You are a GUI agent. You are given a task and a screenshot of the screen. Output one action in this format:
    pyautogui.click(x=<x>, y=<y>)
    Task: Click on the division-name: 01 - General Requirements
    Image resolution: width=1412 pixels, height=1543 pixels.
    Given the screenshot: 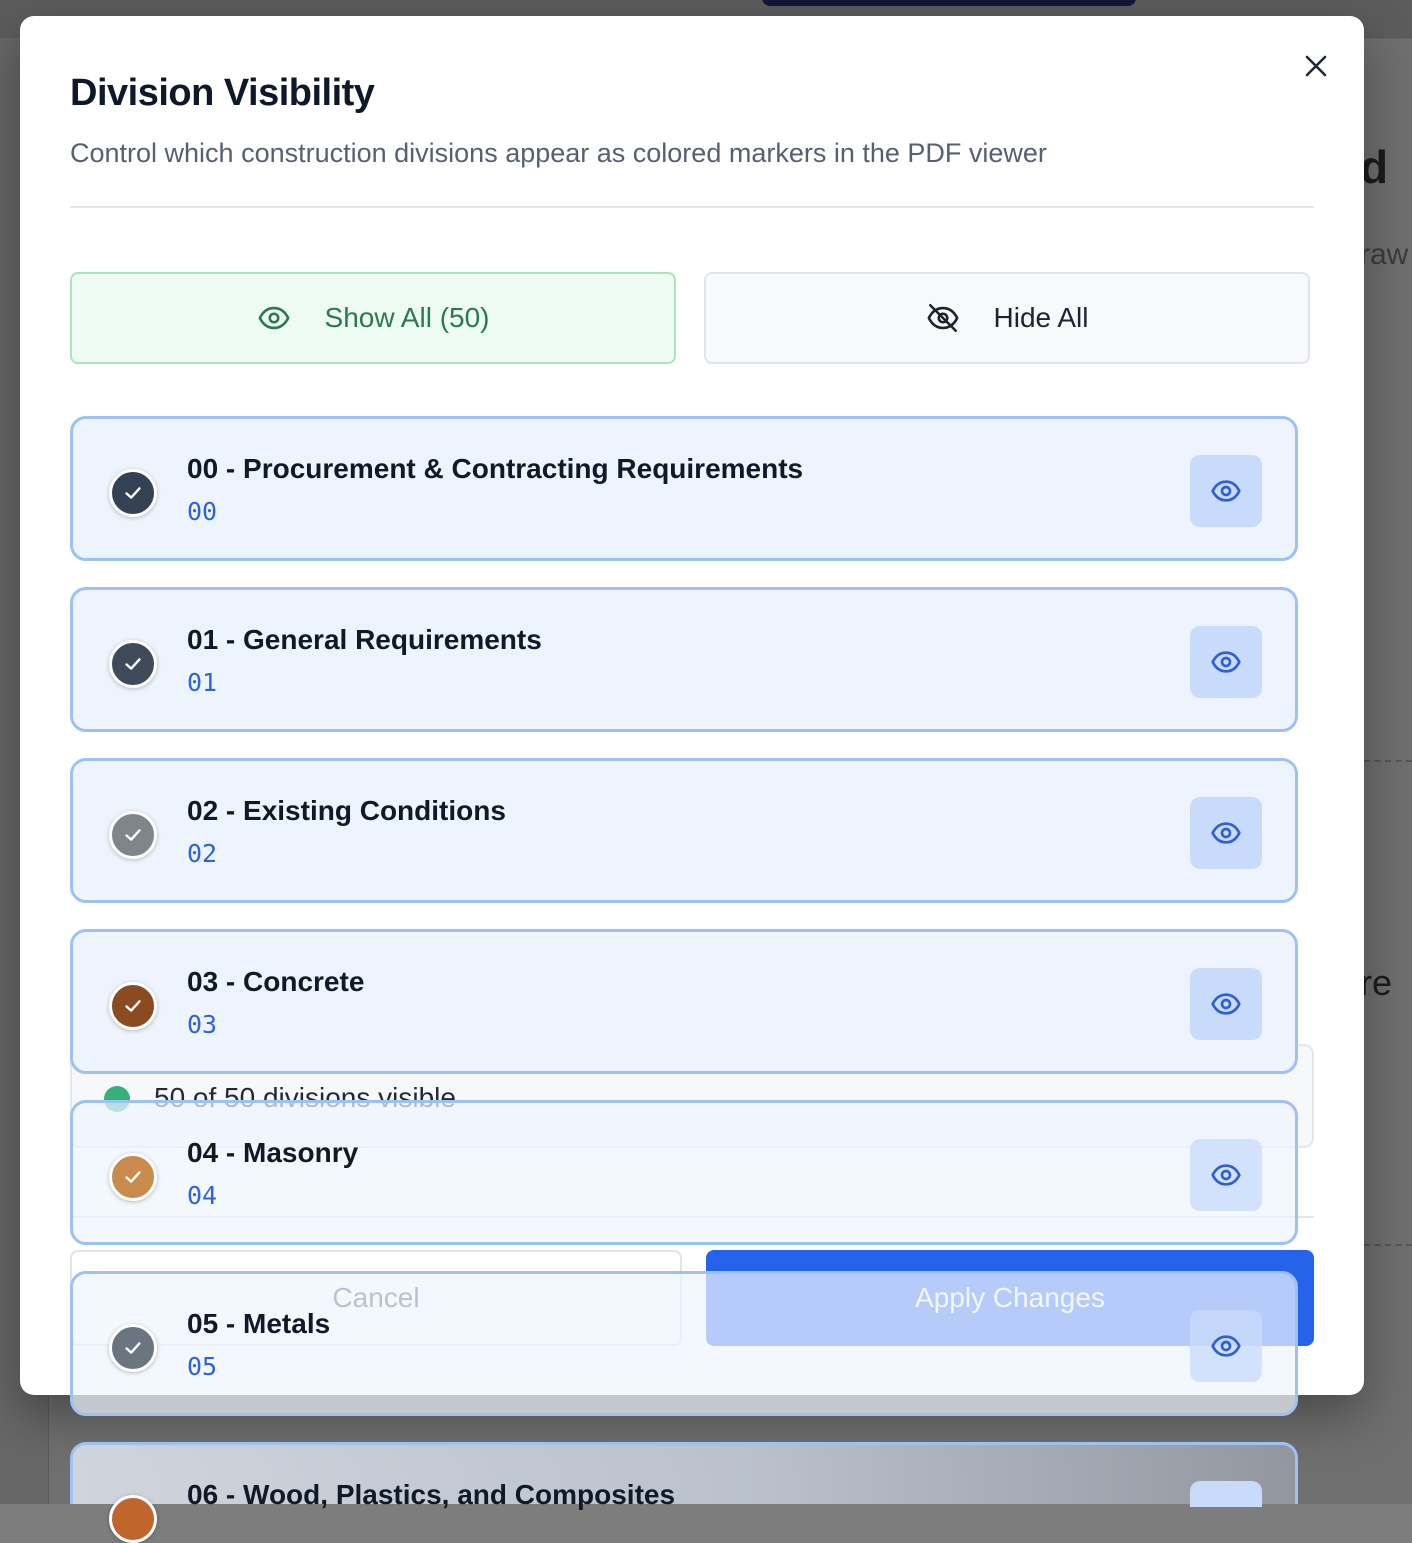 What is the action you would take?
    pyautogui.click(x=364, y=639)
    